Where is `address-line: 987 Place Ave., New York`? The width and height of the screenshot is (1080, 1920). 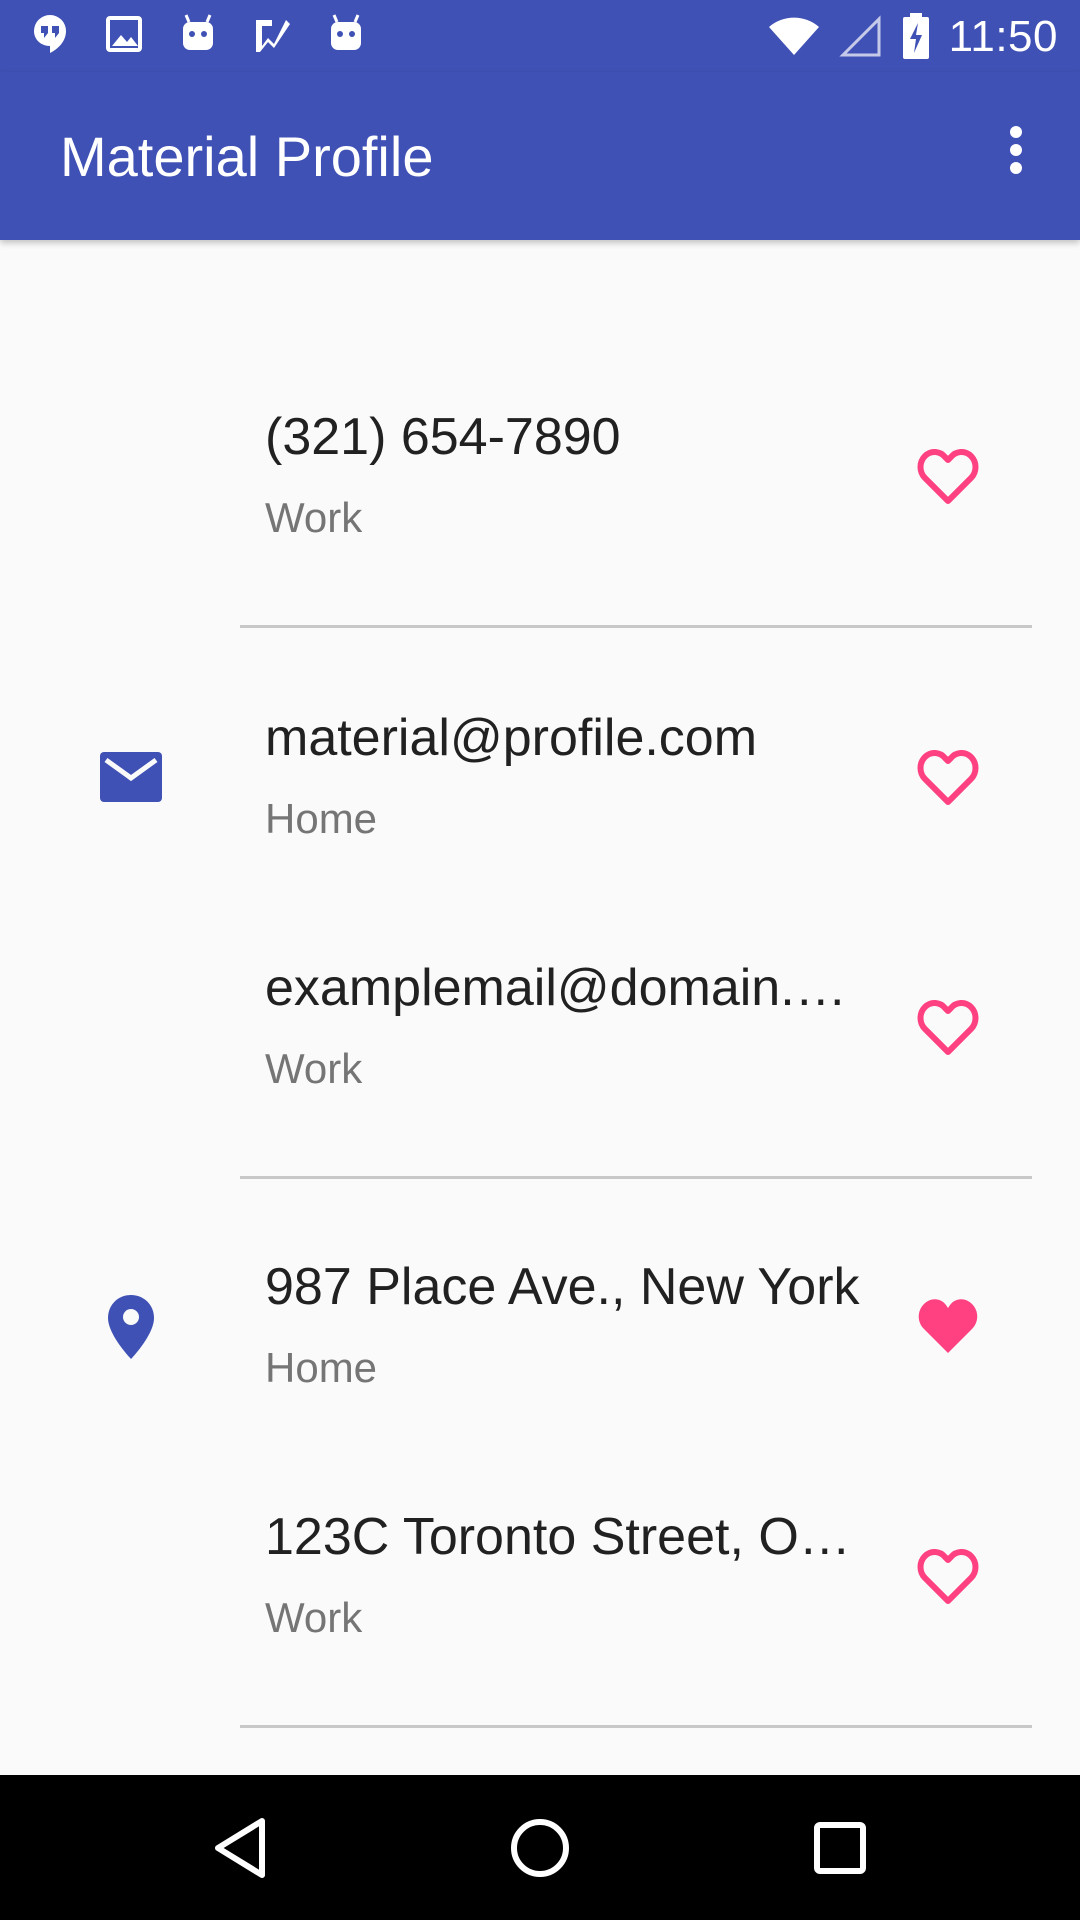 address-line: 987 Place Ave., New York is located at coordinates (562, 1287).